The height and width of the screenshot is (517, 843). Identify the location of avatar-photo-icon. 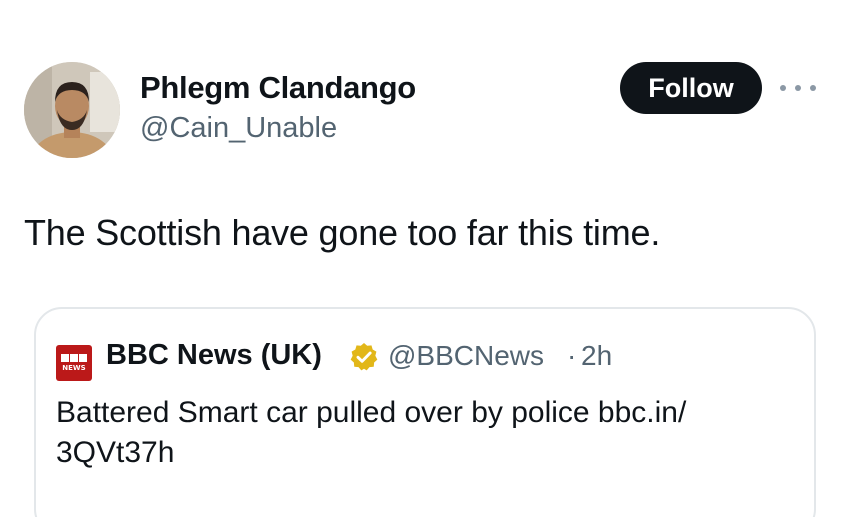
(72, 110).